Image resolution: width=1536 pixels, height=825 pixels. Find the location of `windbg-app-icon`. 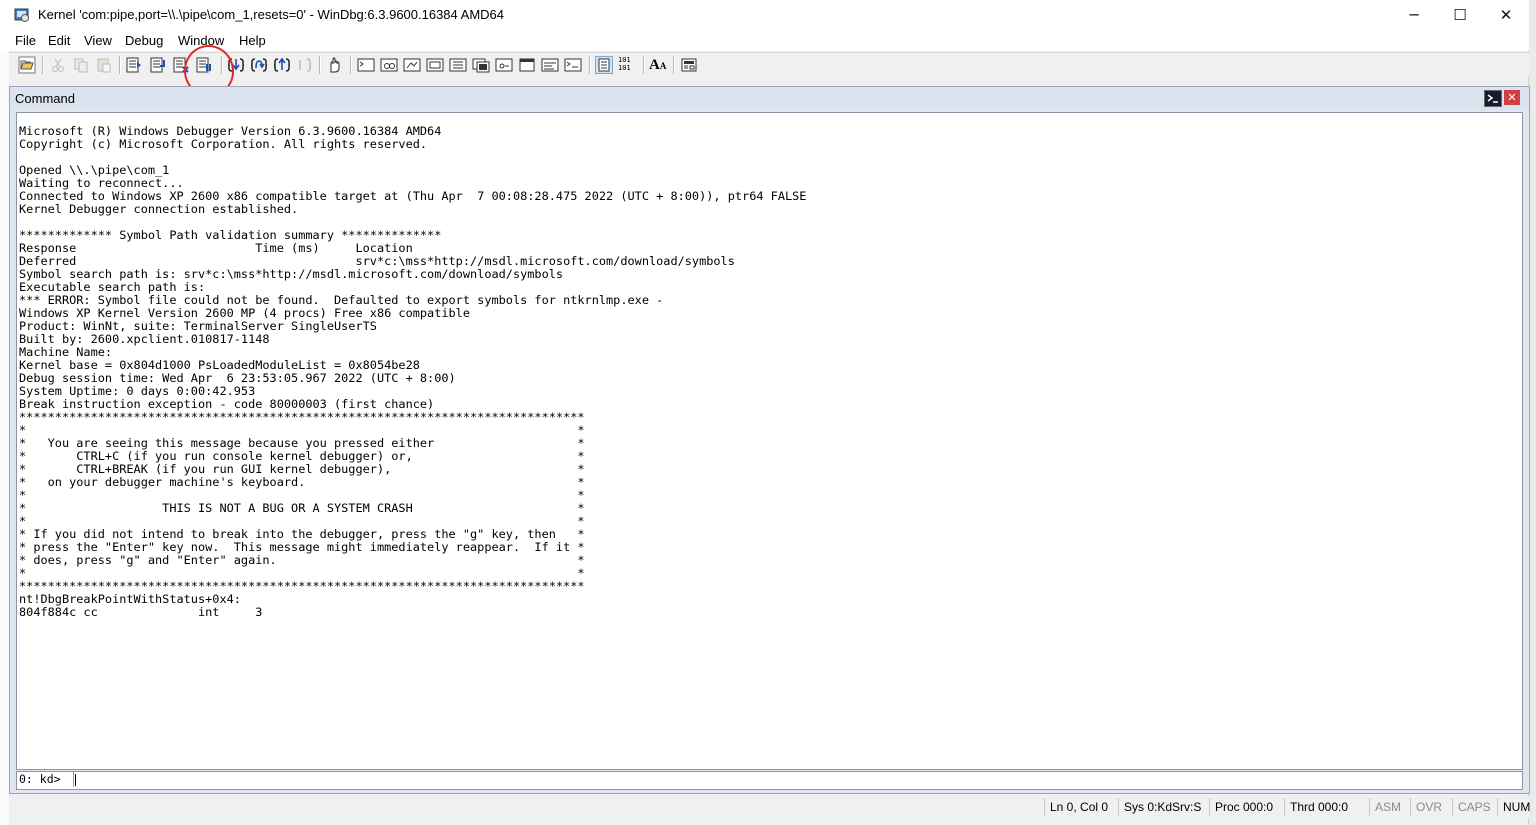

windbg-app-icon is located at coordinates (22, 15).